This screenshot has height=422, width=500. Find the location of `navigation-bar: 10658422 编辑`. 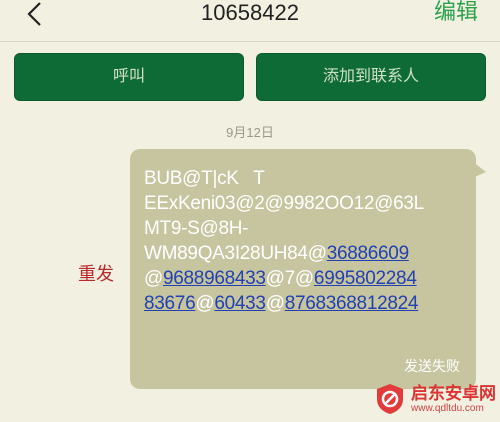

navigation-bar: 10658422 编辑 is located at coordinates (250, 21).